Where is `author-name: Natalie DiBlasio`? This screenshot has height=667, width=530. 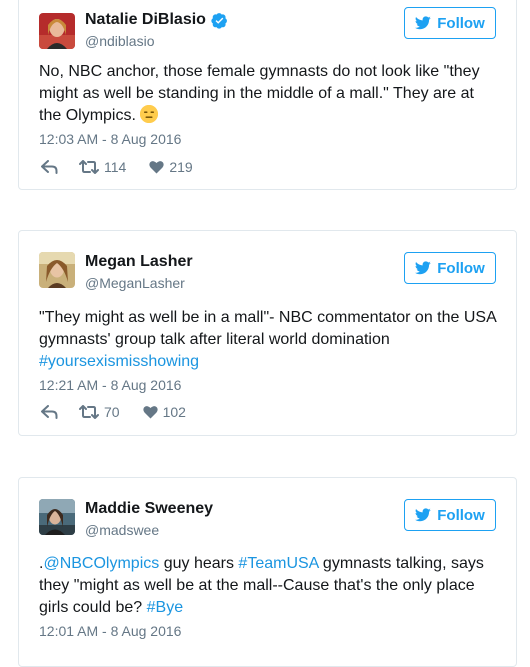 author-name: Natalie DiBlasio is located at coordinates (145, 20).